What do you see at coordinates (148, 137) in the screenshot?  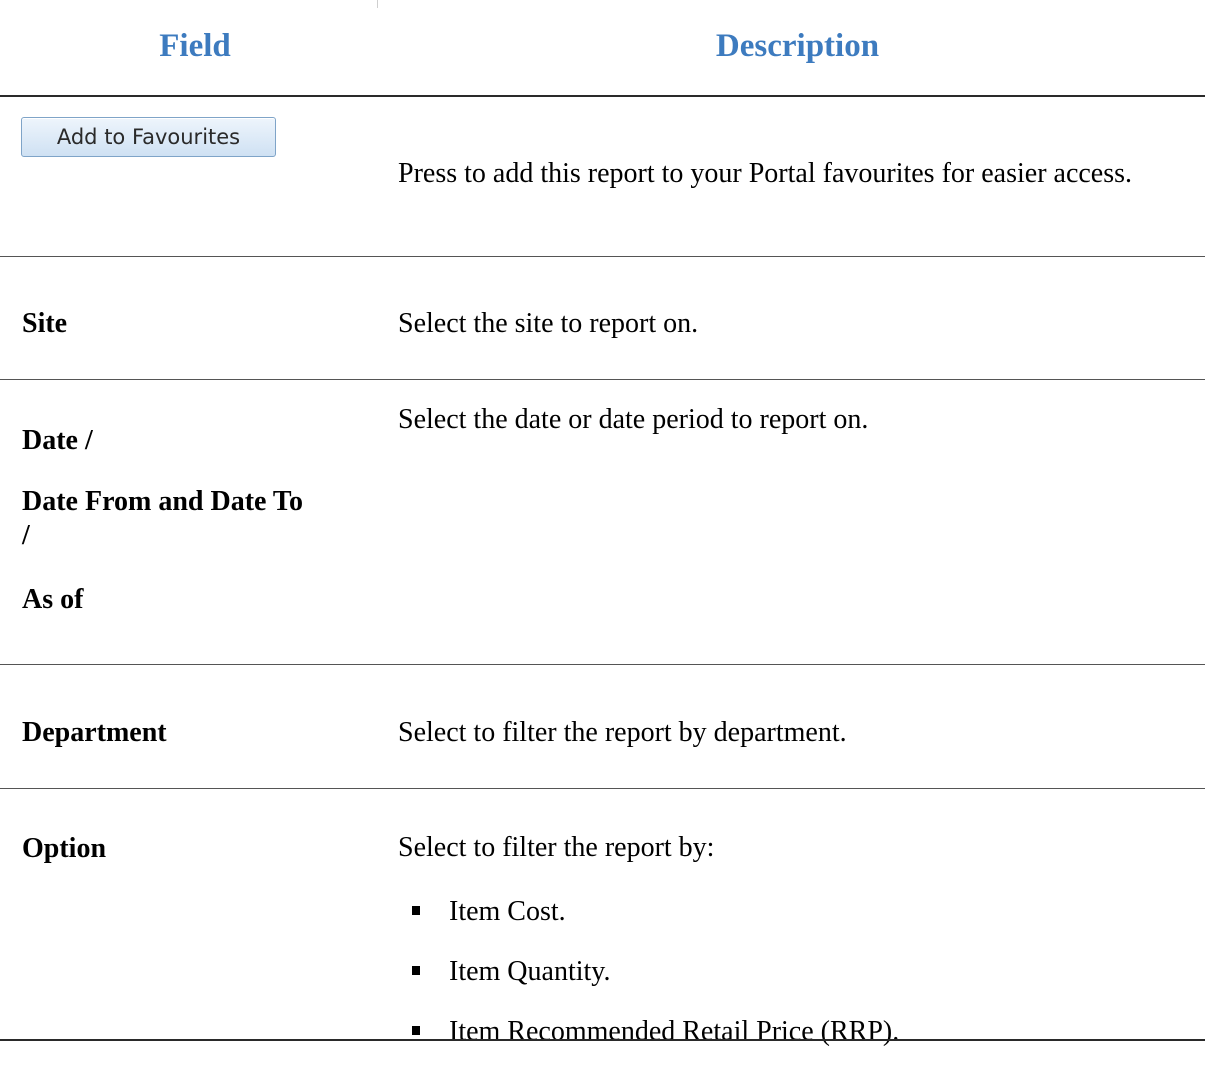 I see `add-to-favourites-button: Add to Favourites` at bounding box center [148, 137].